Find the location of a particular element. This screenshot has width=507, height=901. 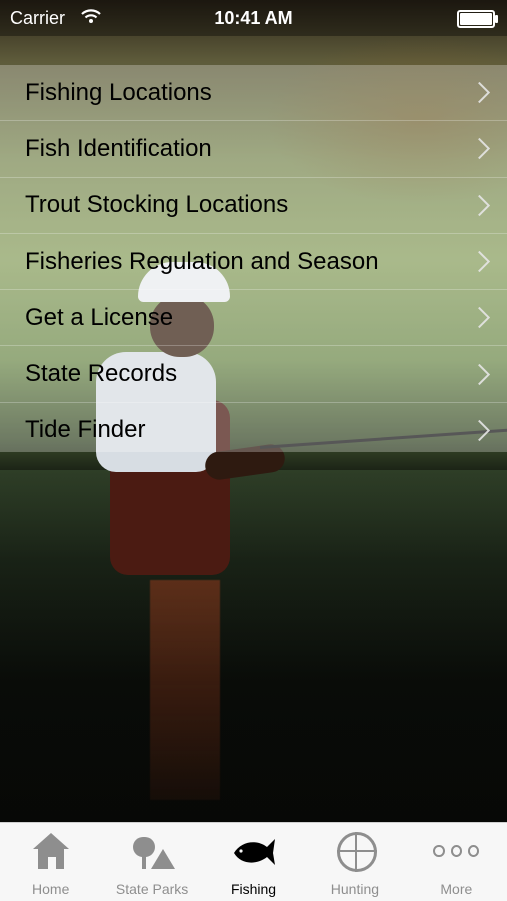

tab-hunting: Hunting is located at coordinates (354, 862).